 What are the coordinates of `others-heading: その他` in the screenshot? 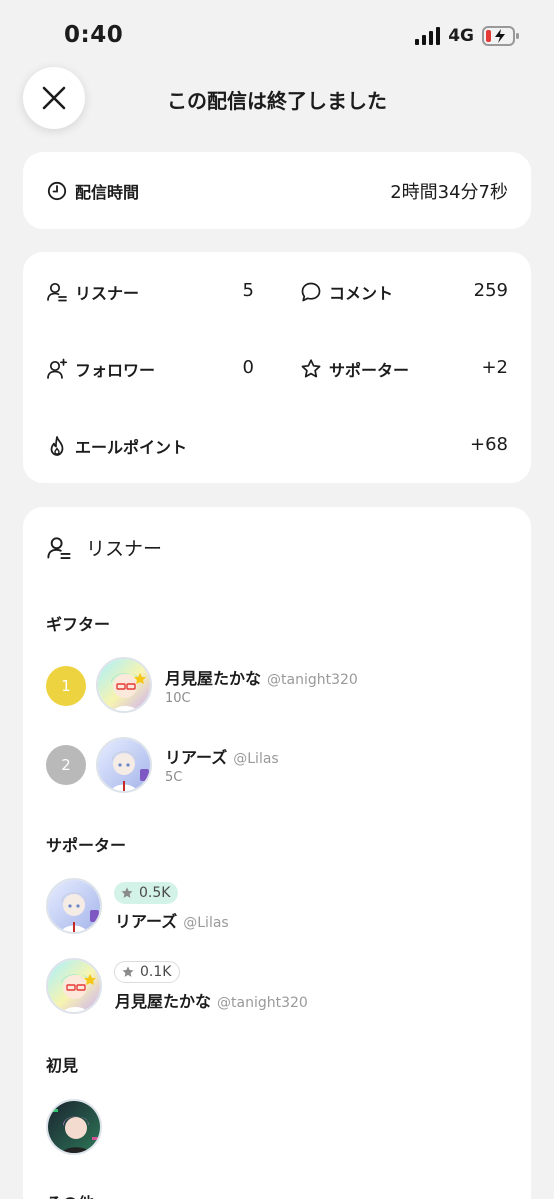 It's located at (70, 1194).